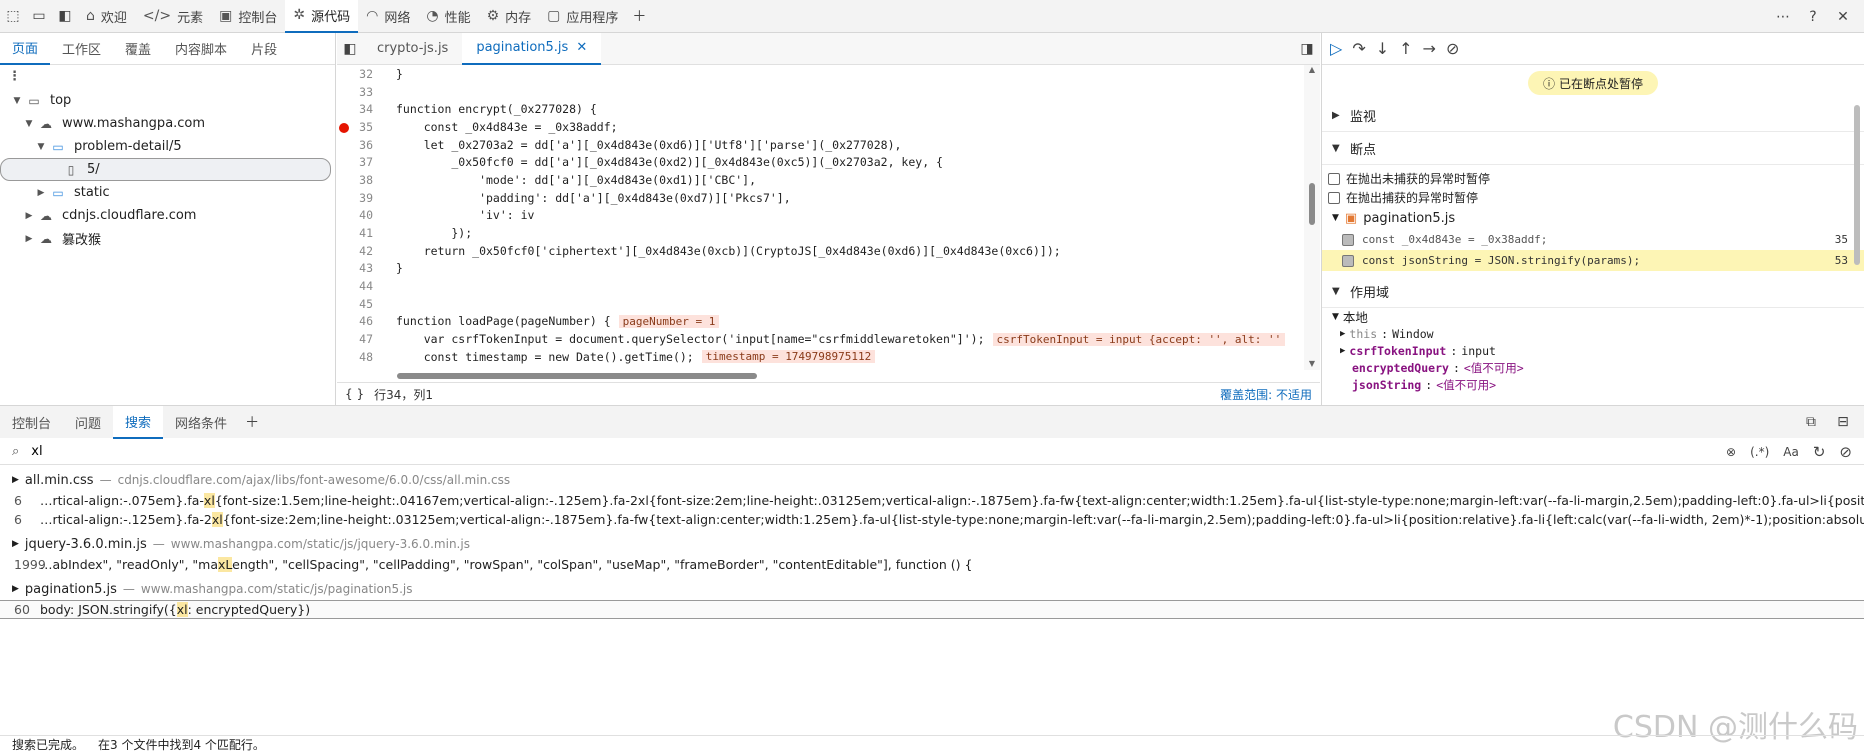 The width and height of the screenshot is (1864, 753). What do you see at coordinates (350, 48) in the screenshot?
I see `toggle-navigator-icon: ◧` at bounding box center [350, 48].